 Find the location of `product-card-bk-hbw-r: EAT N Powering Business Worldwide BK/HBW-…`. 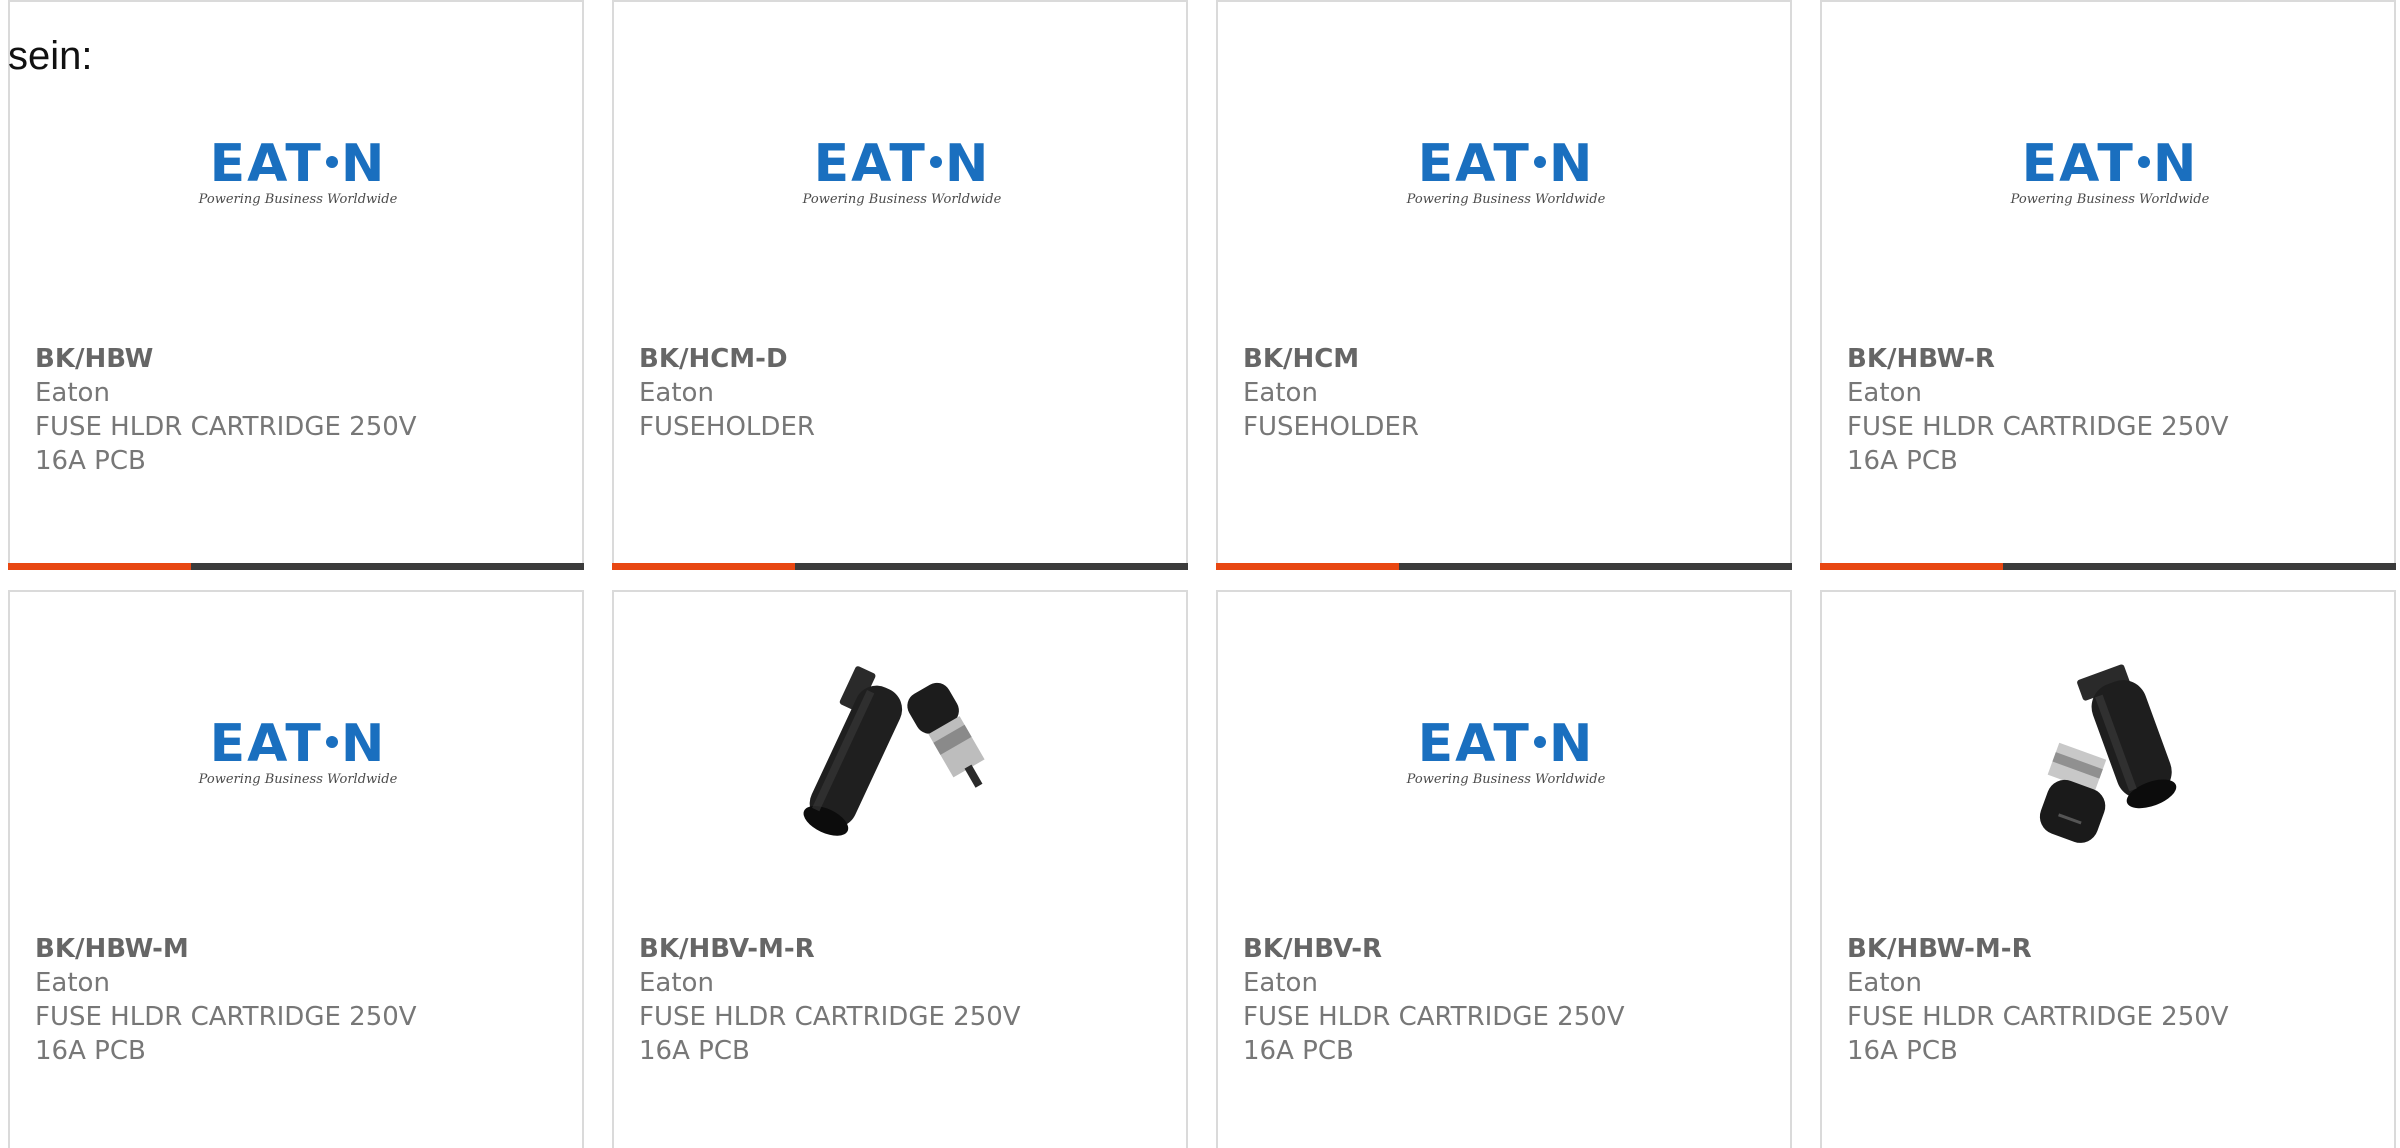

product-card-bk-hbw-r: EAT N Powering Business Worldwide BK/HBW-… is located at coordinates (2108, 285).